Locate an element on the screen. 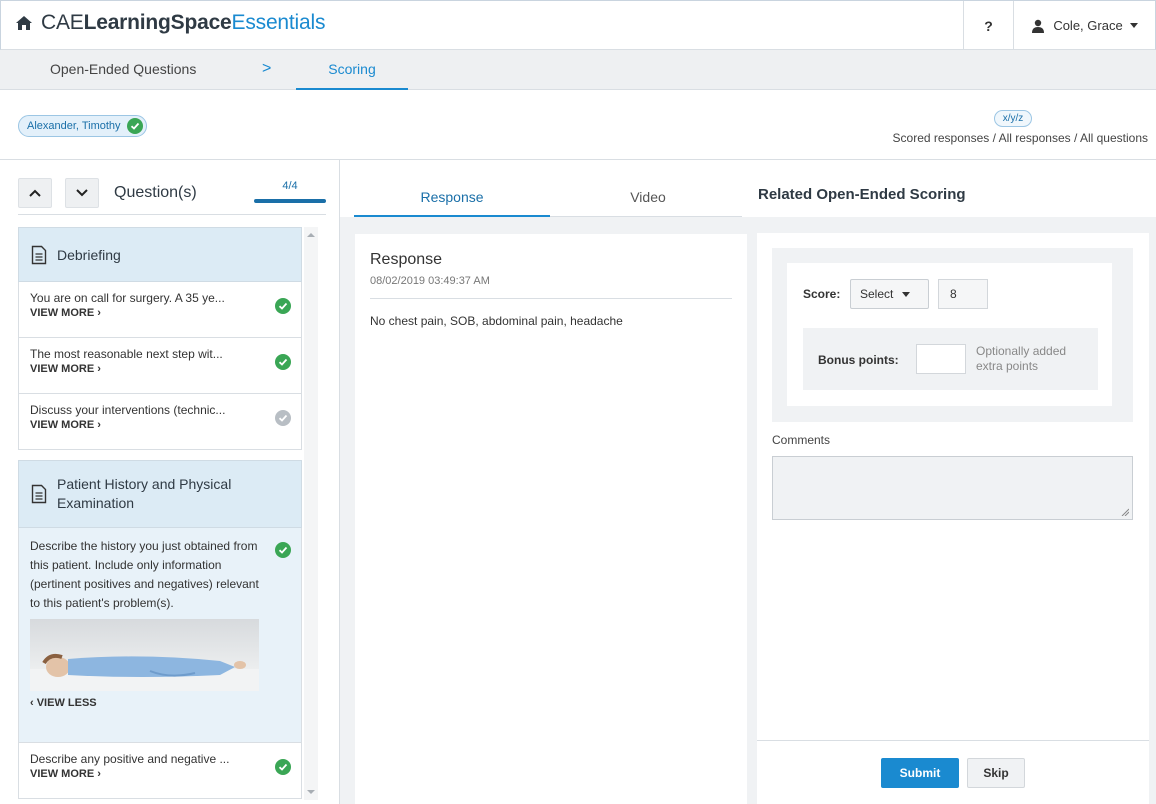  divider is located at coordinates (551, 298).